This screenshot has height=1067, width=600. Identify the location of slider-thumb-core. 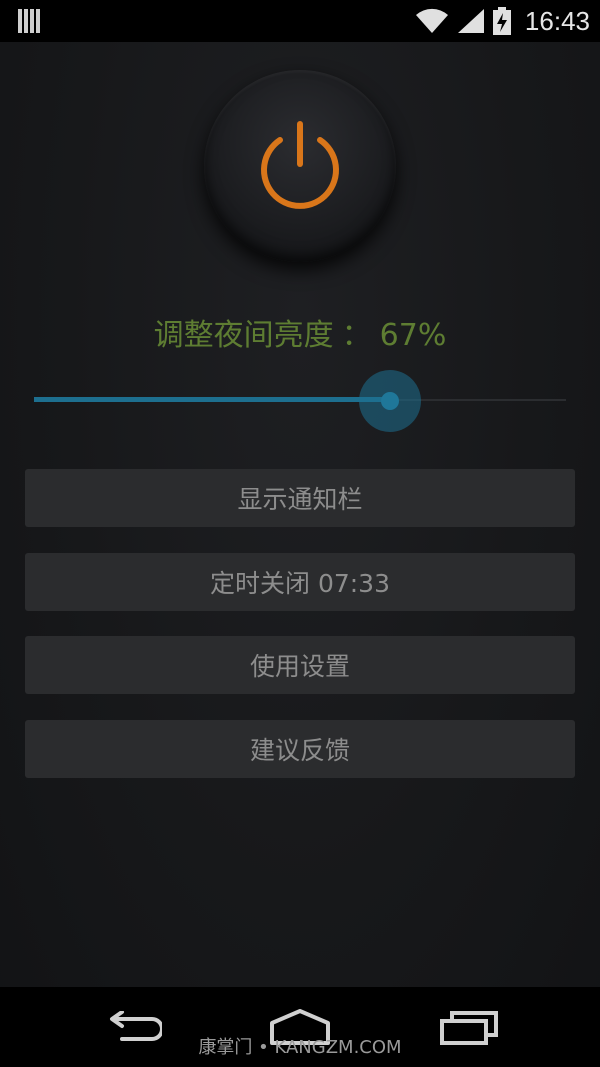
(390, 401).